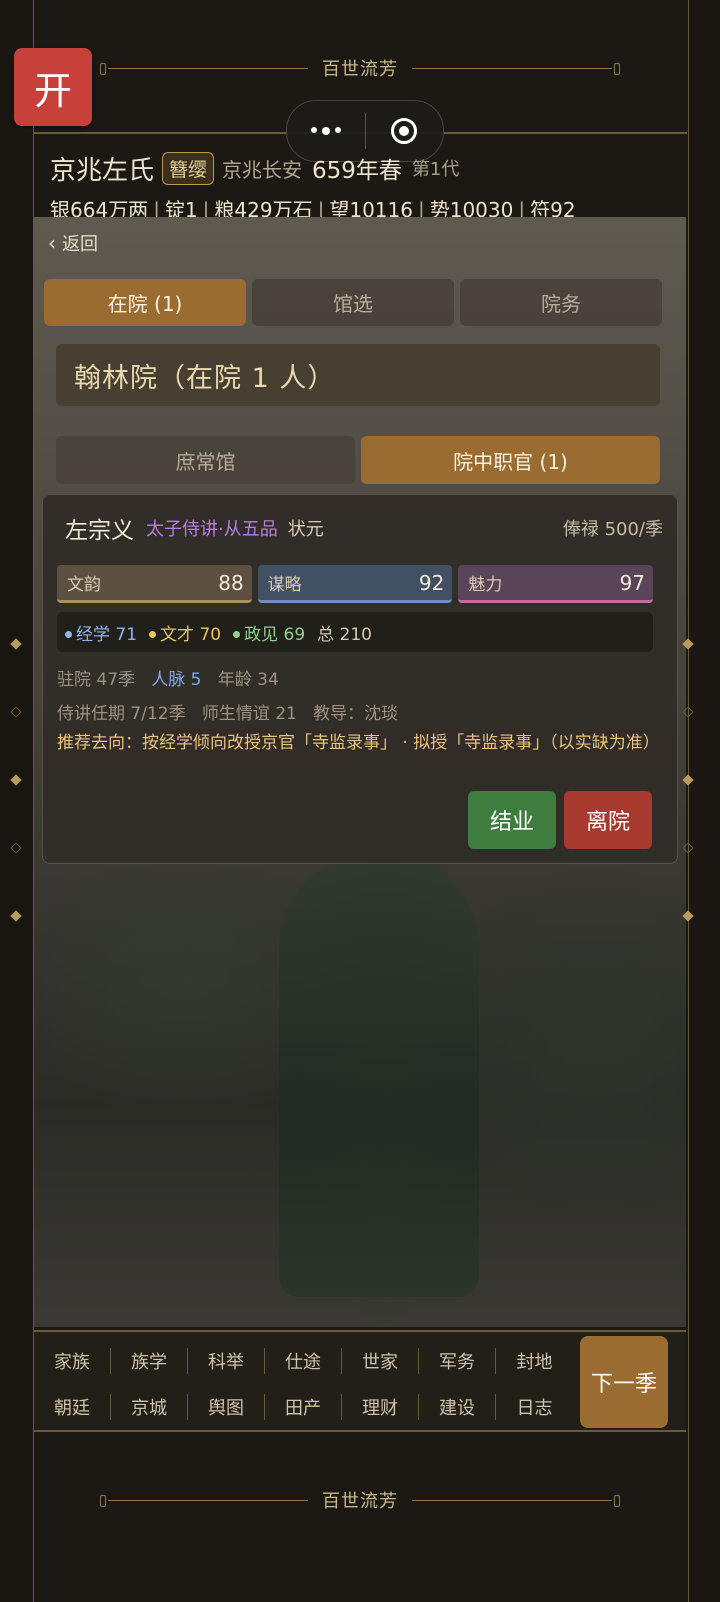 Image resolution: width=720 pixels, height=1602 pixels. What do you see at coordinates (404, 131) in the screenshot?
I see `target-icon` at bounding box center [404, 131].